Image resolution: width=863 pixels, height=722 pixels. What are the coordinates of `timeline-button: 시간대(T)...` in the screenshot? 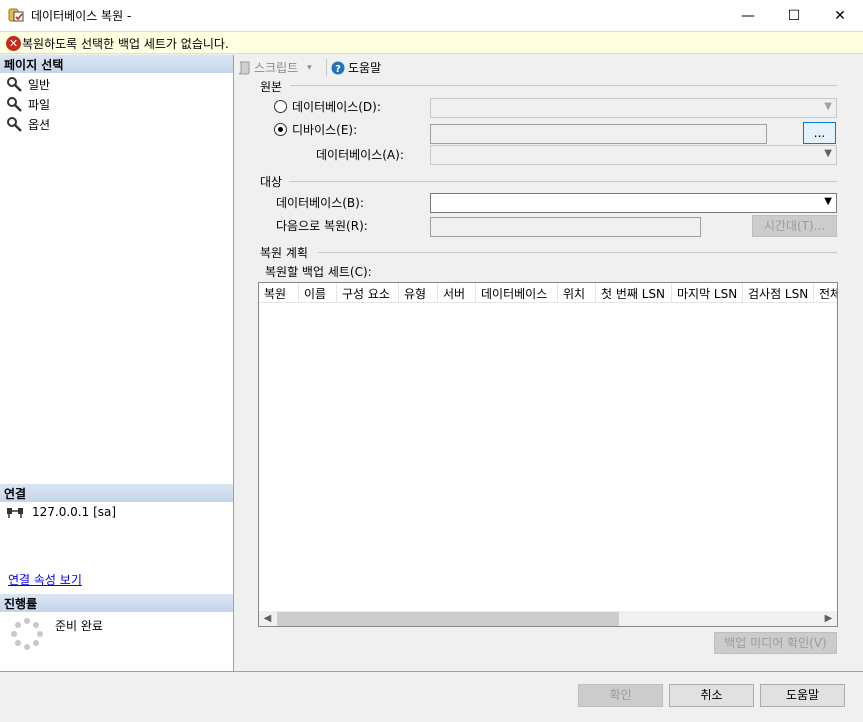 It's located at (794, 226).